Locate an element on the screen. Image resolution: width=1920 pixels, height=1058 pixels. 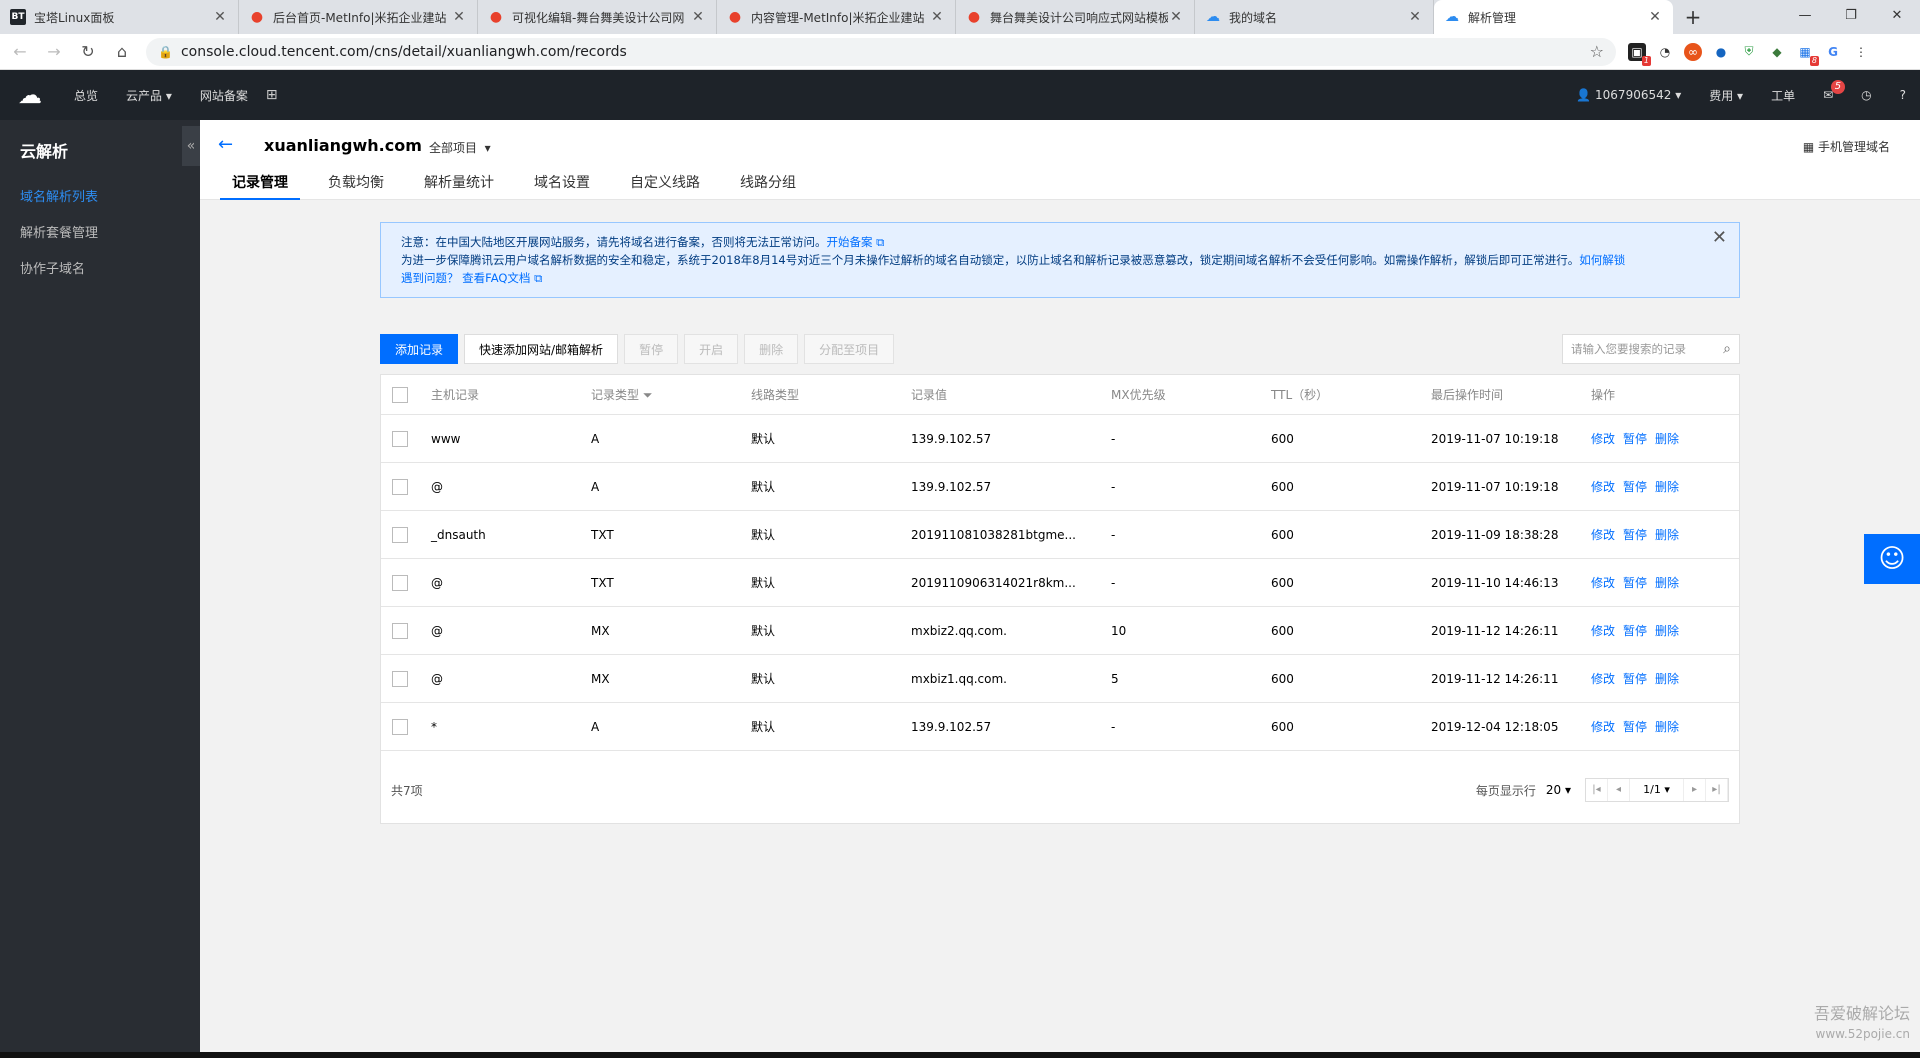
last-page-icon: ▸| is located at coordinates (1717, 790).